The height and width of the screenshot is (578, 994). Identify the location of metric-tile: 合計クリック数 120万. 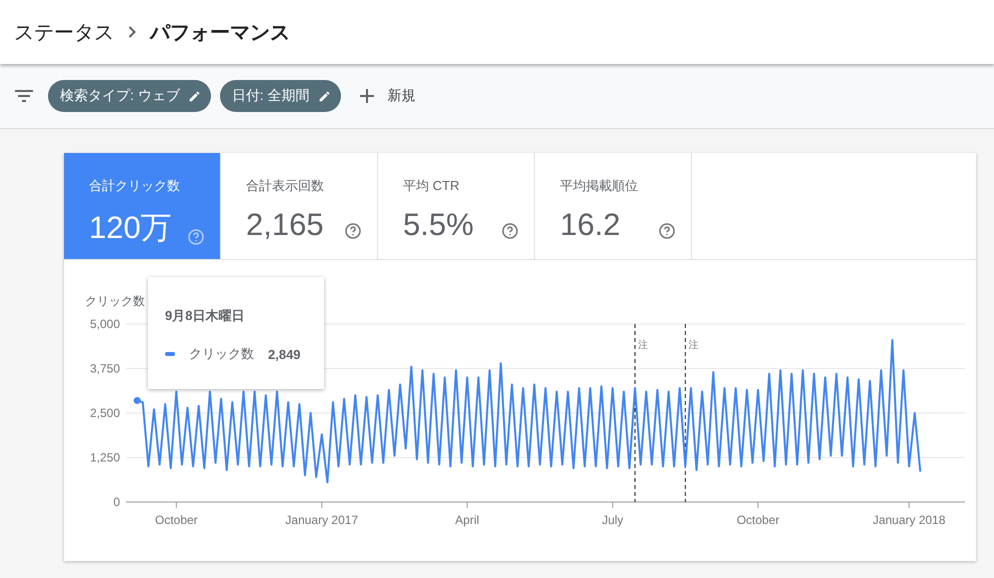
(142, 206).